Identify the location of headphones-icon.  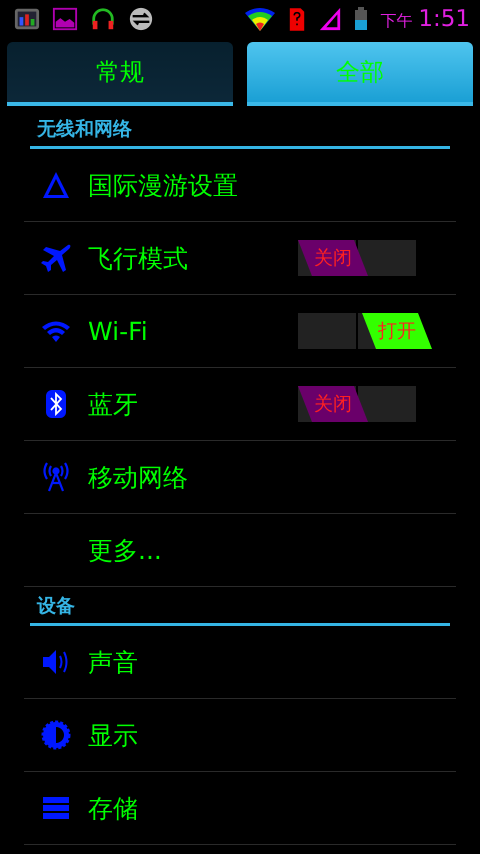
(103, 19).